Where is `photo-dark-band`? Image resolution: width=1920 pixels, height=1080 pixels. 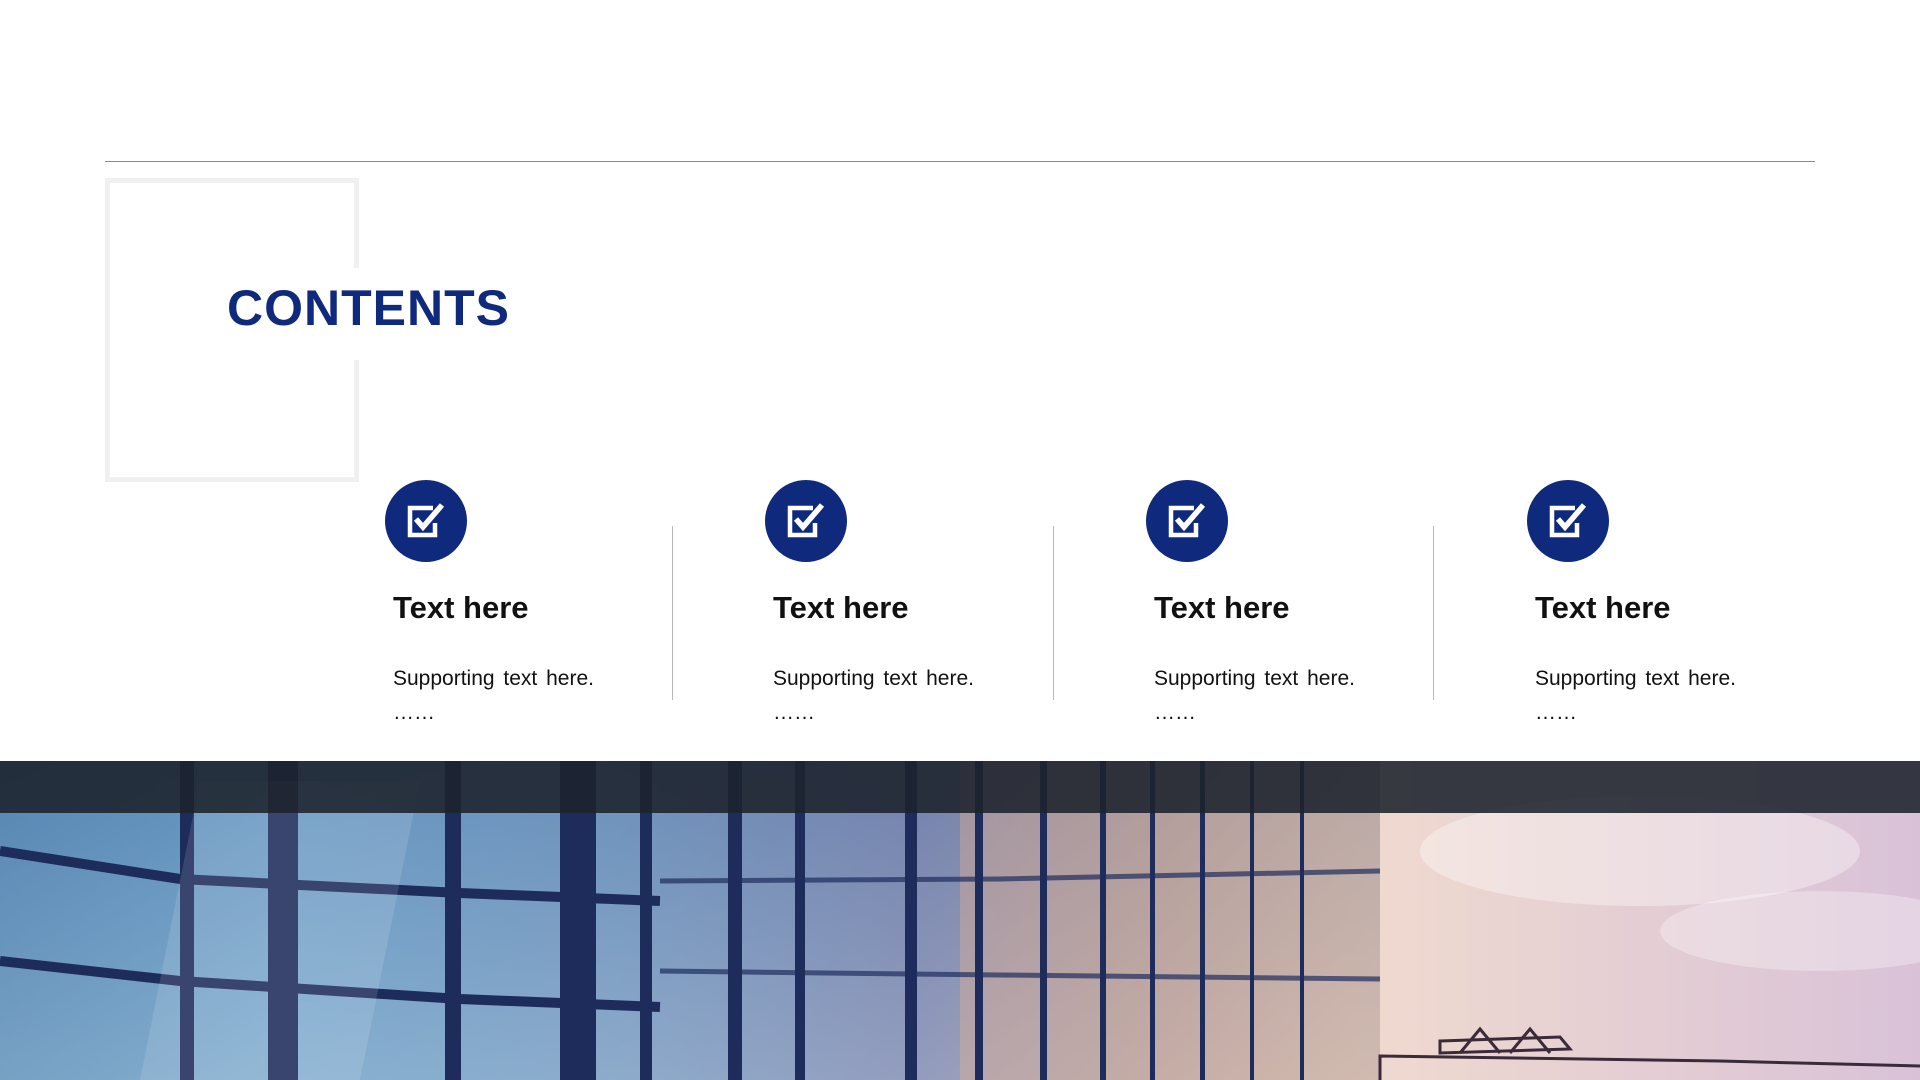 photo-dark-band is located at coordinates (960, 787).